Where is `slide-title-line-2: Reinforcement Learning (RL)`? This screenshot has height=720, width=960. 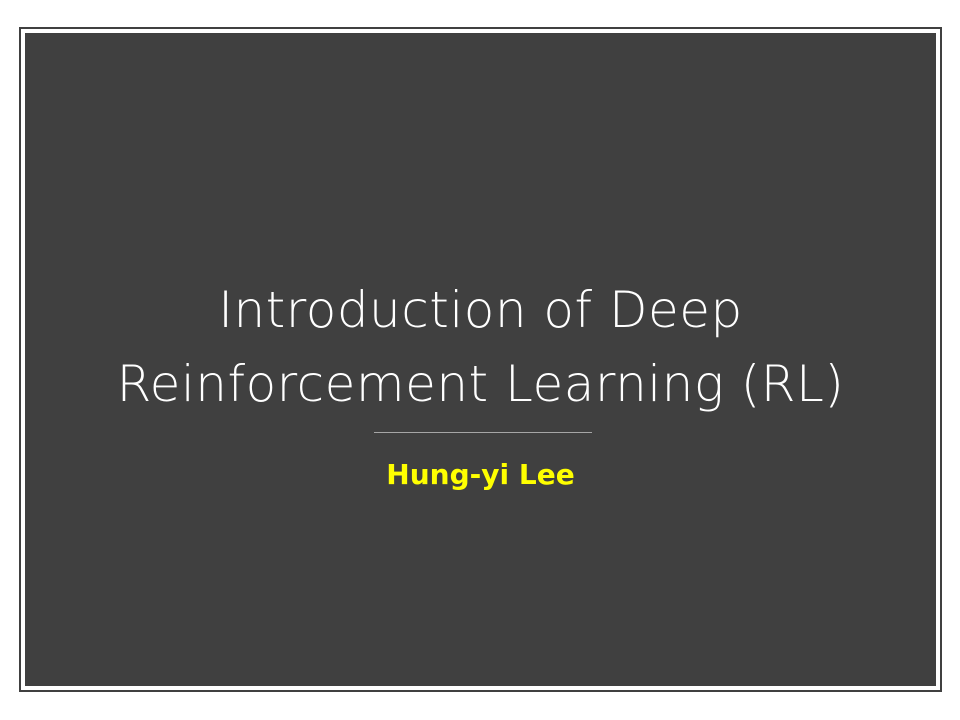
slide-title-line-2: Reinforcement Learning (RL) is located at coordinates (480, 384).